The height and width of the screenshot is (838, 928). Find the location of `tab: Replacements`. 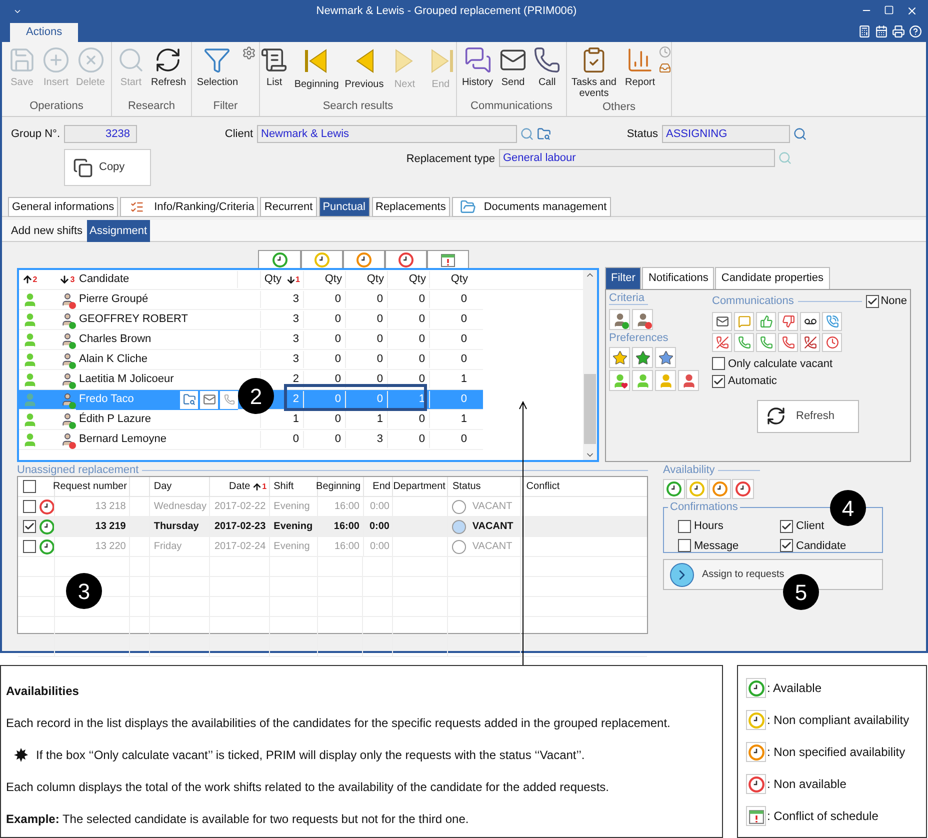

tab: Replacements is located at coordinates (411, 207).